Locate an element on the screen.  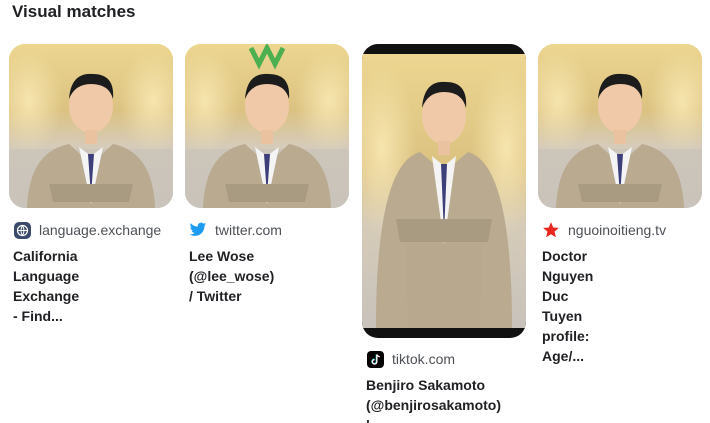
red-star-icon is located at coordinates (551, 230).